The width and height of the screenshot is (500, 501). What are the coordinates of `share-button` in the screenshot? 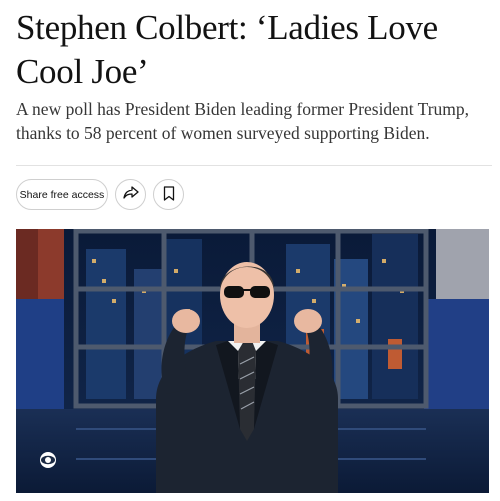 It's located at (130, 194).